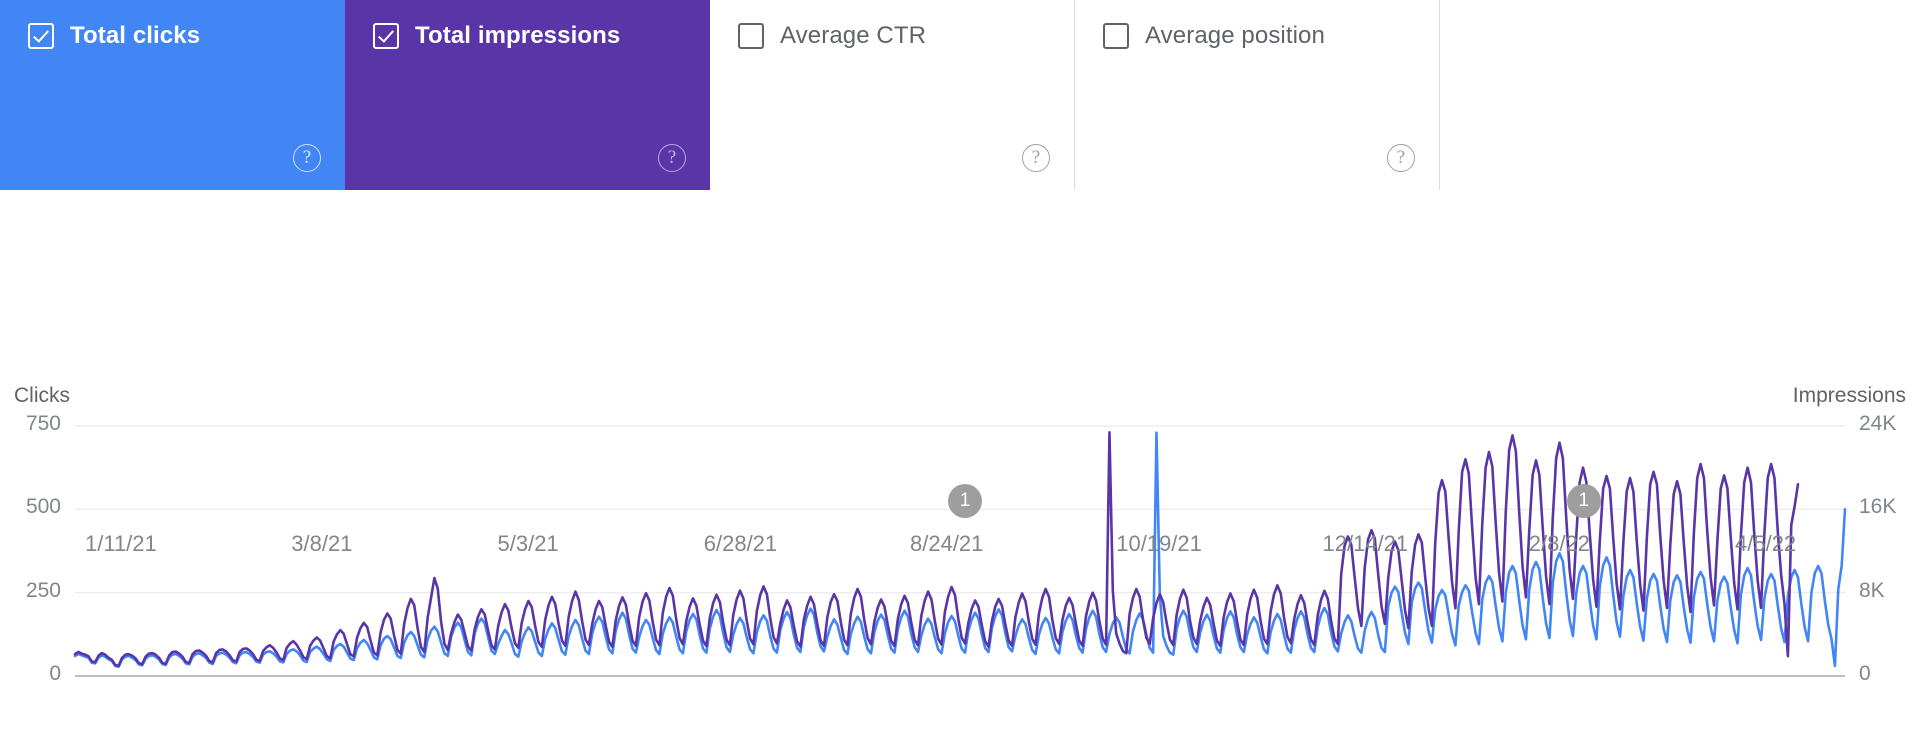 The image size is (1920, 733). What do you see at coordinates (172, 95) in the screenshot?
I see `tab-total-clicks: Total clicks ?` at bounding box center [172, 95].